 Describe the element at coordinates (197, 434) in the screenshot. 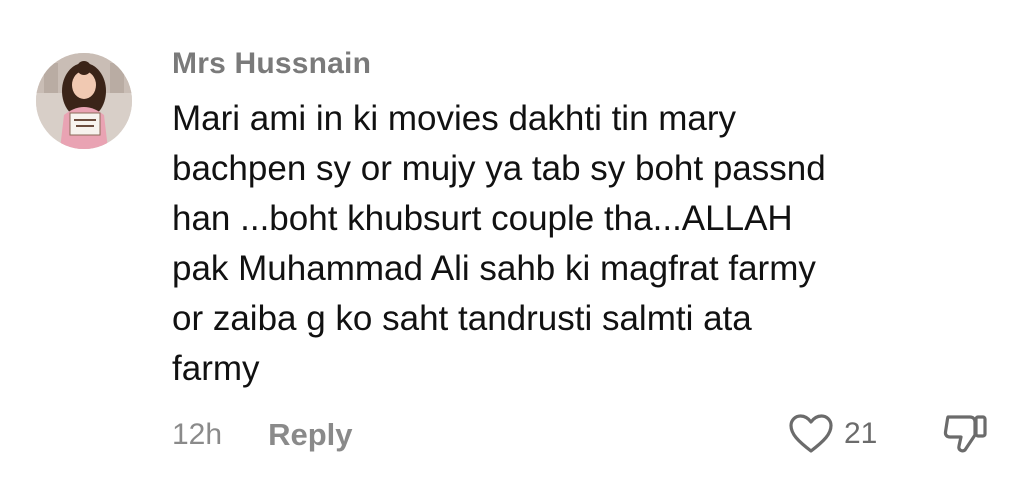

I see `comment-timestamp: 12h` at that location.